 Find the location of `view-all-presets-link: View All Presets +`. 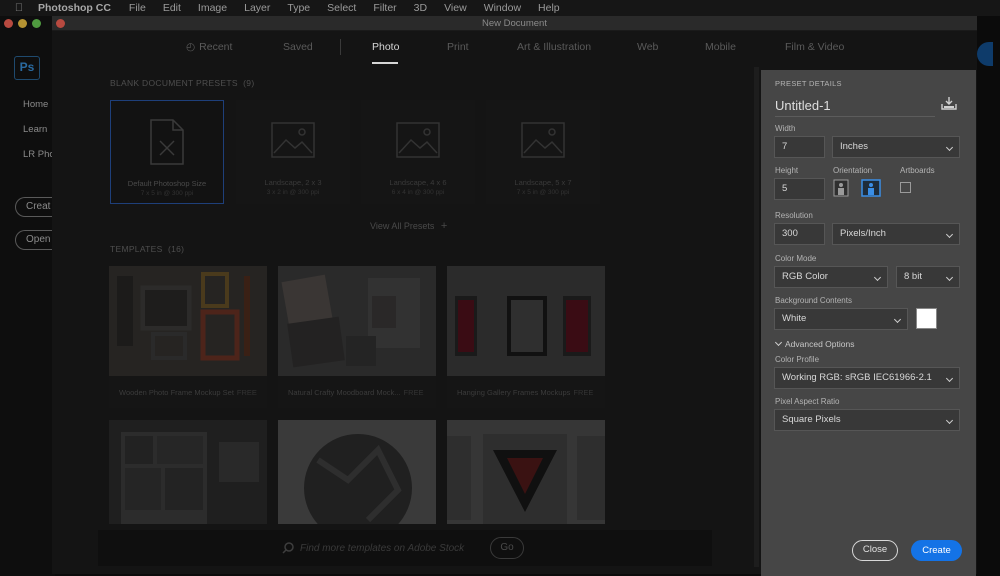

view-all-presets-link: View All Presets + is located at coordinates (408, 226).